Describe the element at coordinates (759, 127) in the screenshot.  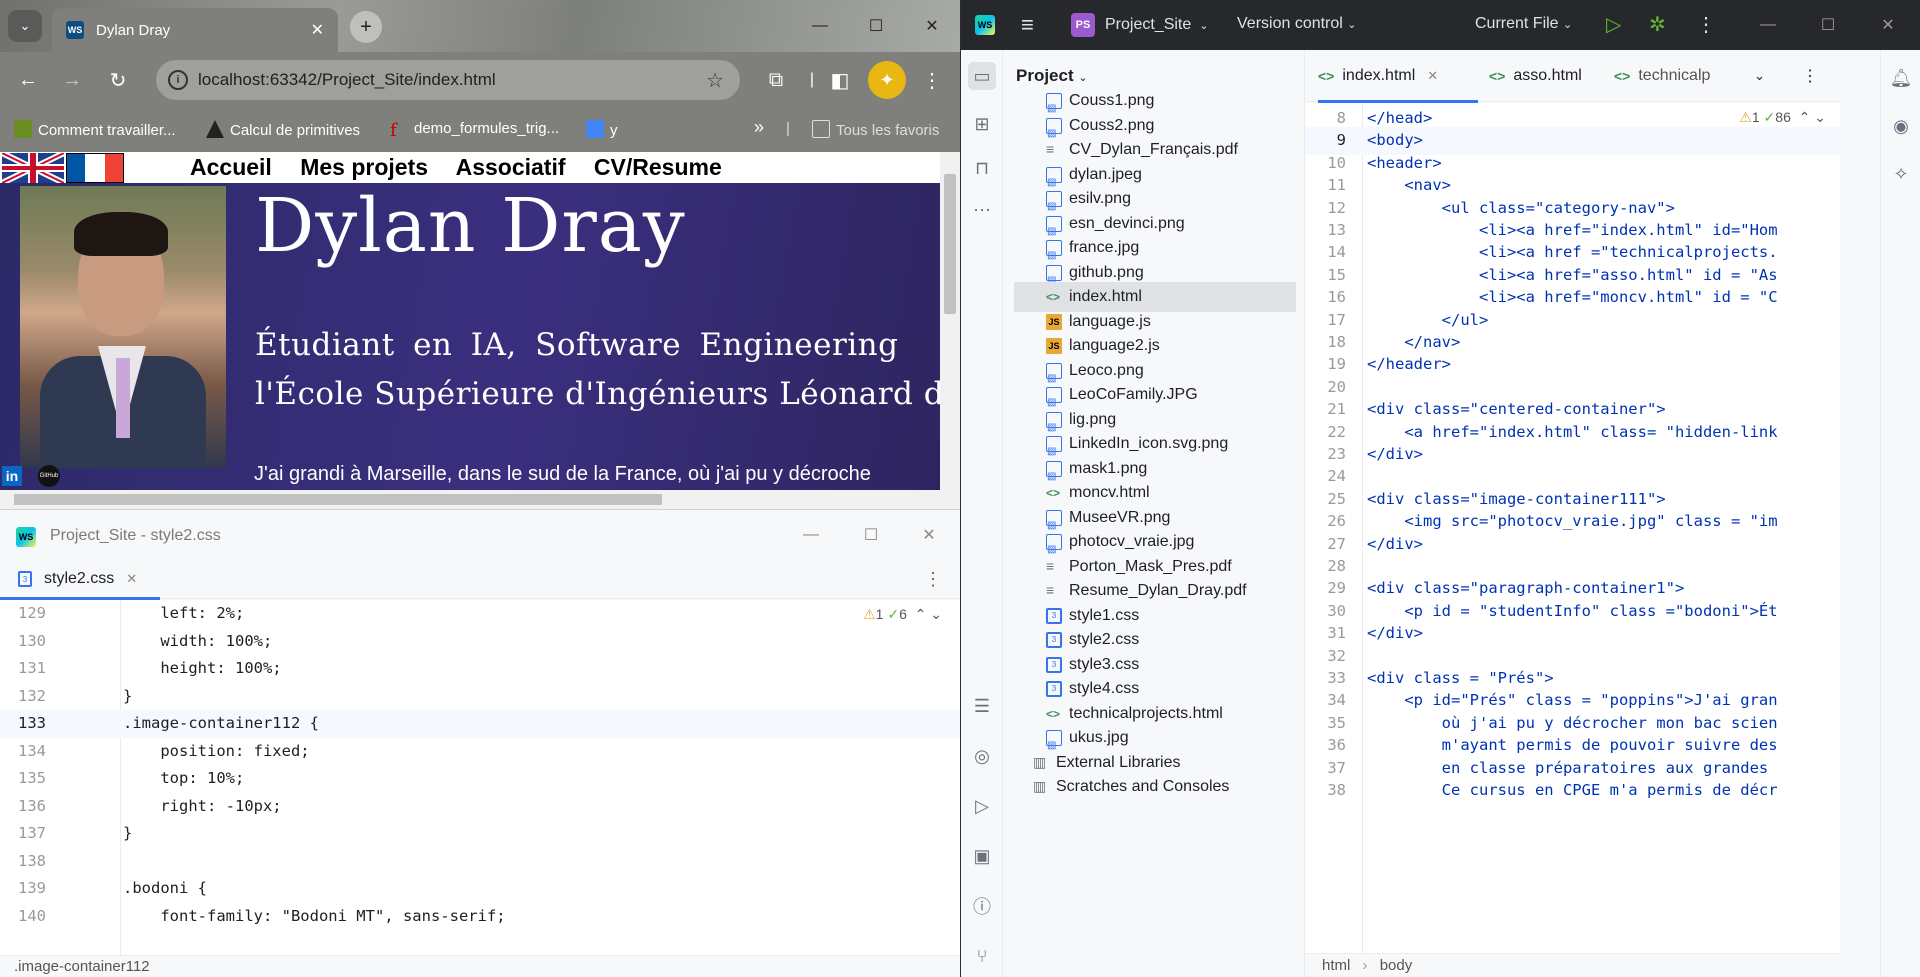
I see `more-bookmarks-icon: »` at that location.